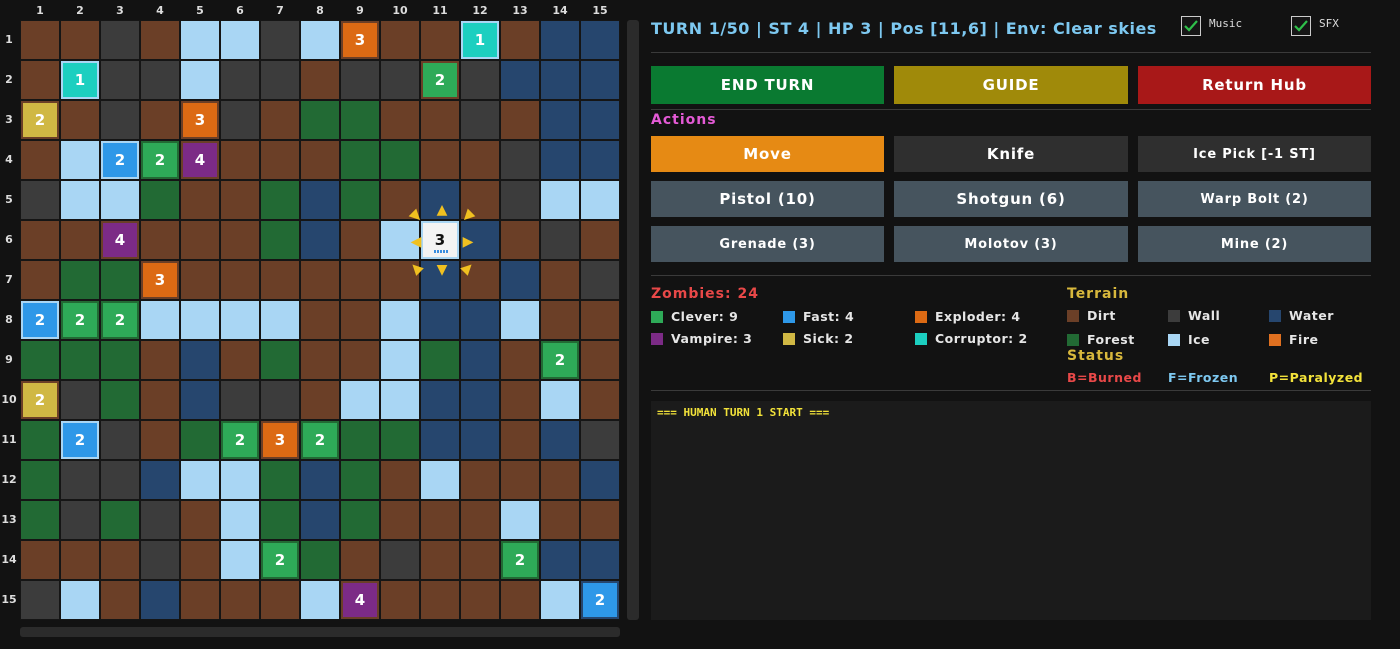  Describe the element at coordinates (1011, 199) in the screenshot. I see `shotgun-button: Shotgun (6)` at that location.